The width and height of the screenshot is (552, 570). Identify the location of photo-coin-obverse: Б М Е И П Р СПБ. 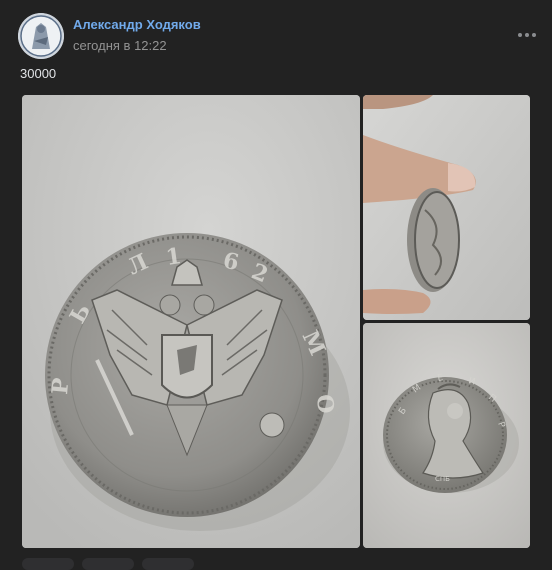
(446, 435).